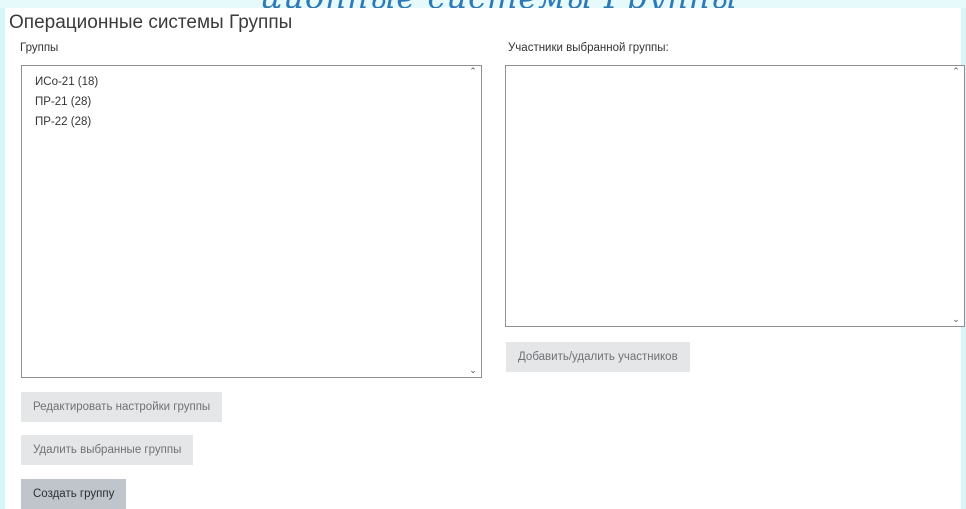  What do you see at coordinates (39, 48) in the screenshot?
I see `groups-label: Группы` at bounding box center [39, 48].